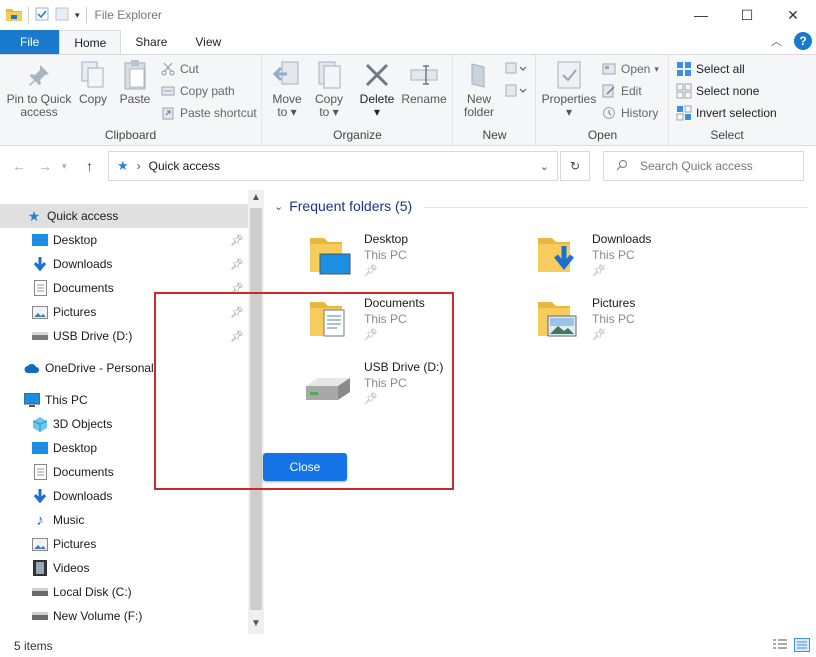  I want to click on organize-group-label: Organize, so click(357, 135).